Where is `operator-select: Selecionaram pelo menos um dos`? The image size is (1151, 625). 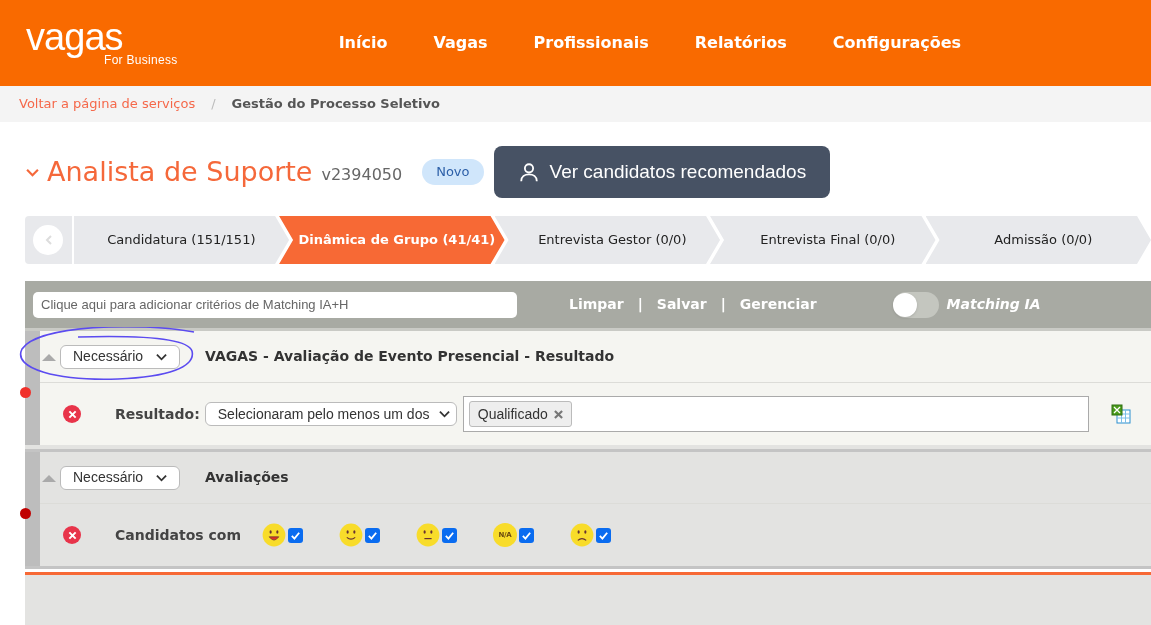
operator-select: Selecionaram pelo menos um dos is located at coordinates (330, 414).